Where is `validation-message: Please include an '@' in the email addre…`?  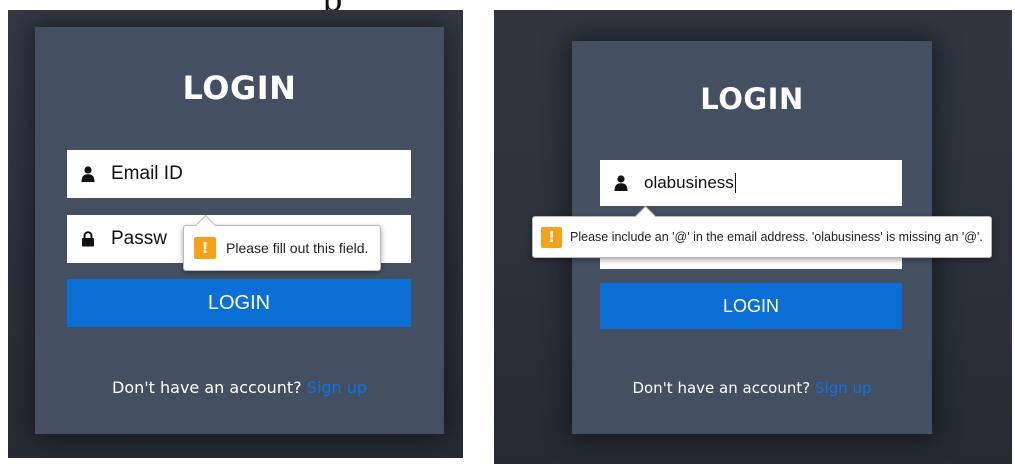 validation-message: Please include an '@' in the email addre… is located at coordinates (776, 237).